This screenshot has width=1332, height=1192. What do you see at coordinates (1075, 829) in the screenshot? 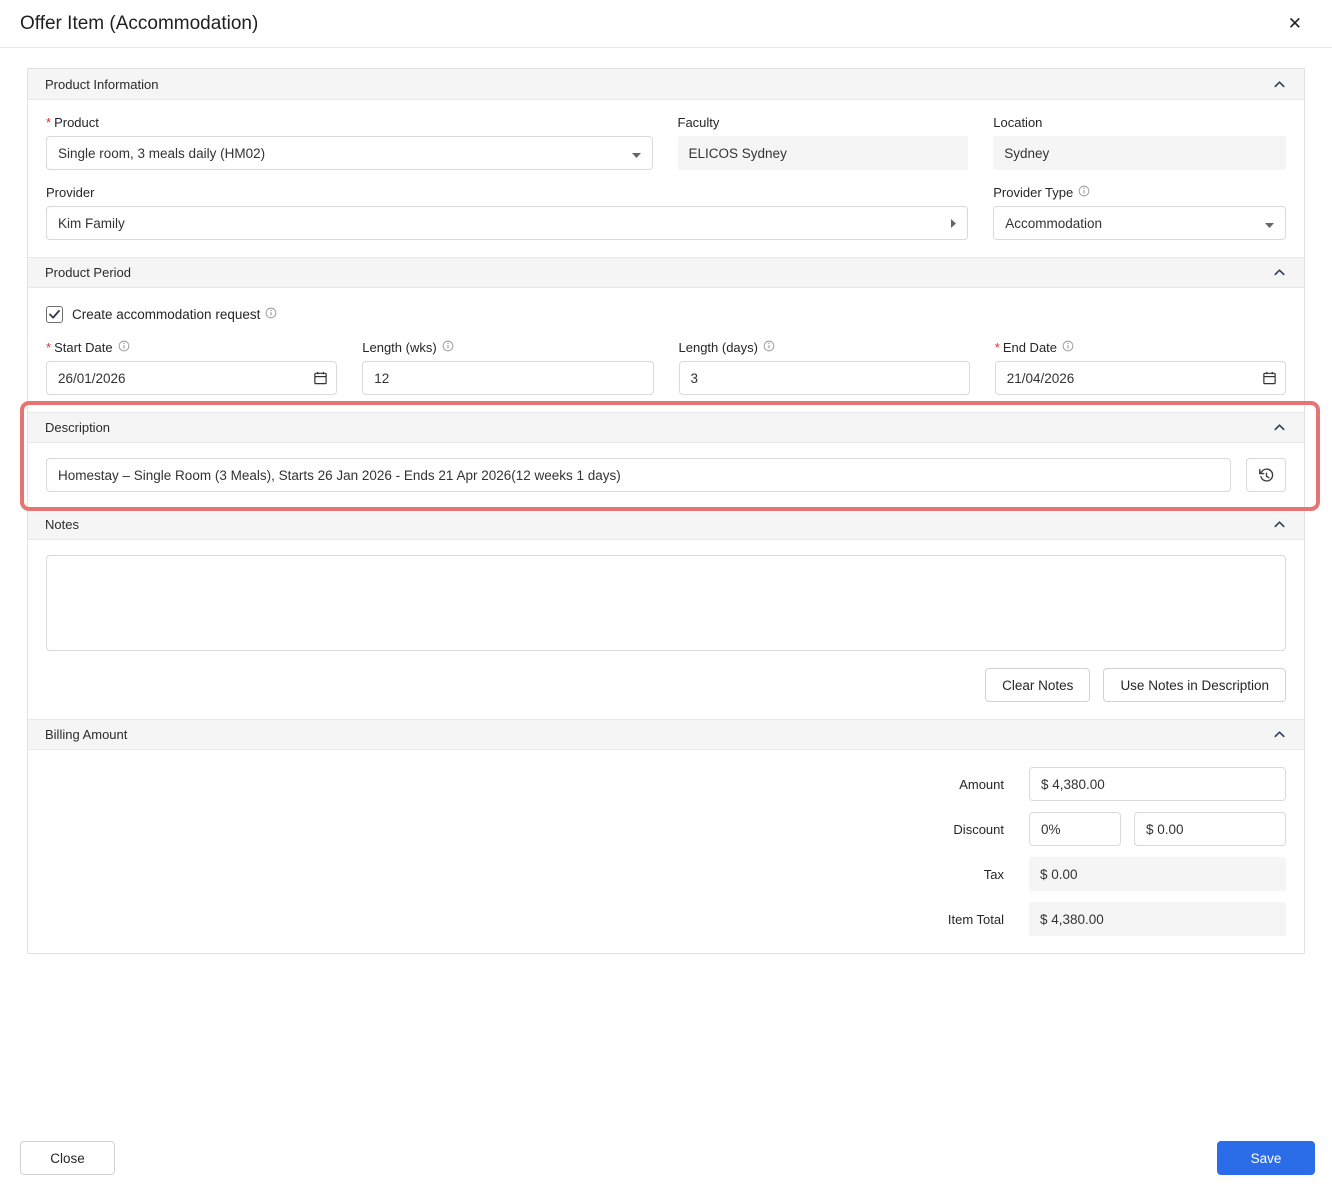
I see `discount-percent-input` at bounding box center [1075, 829].